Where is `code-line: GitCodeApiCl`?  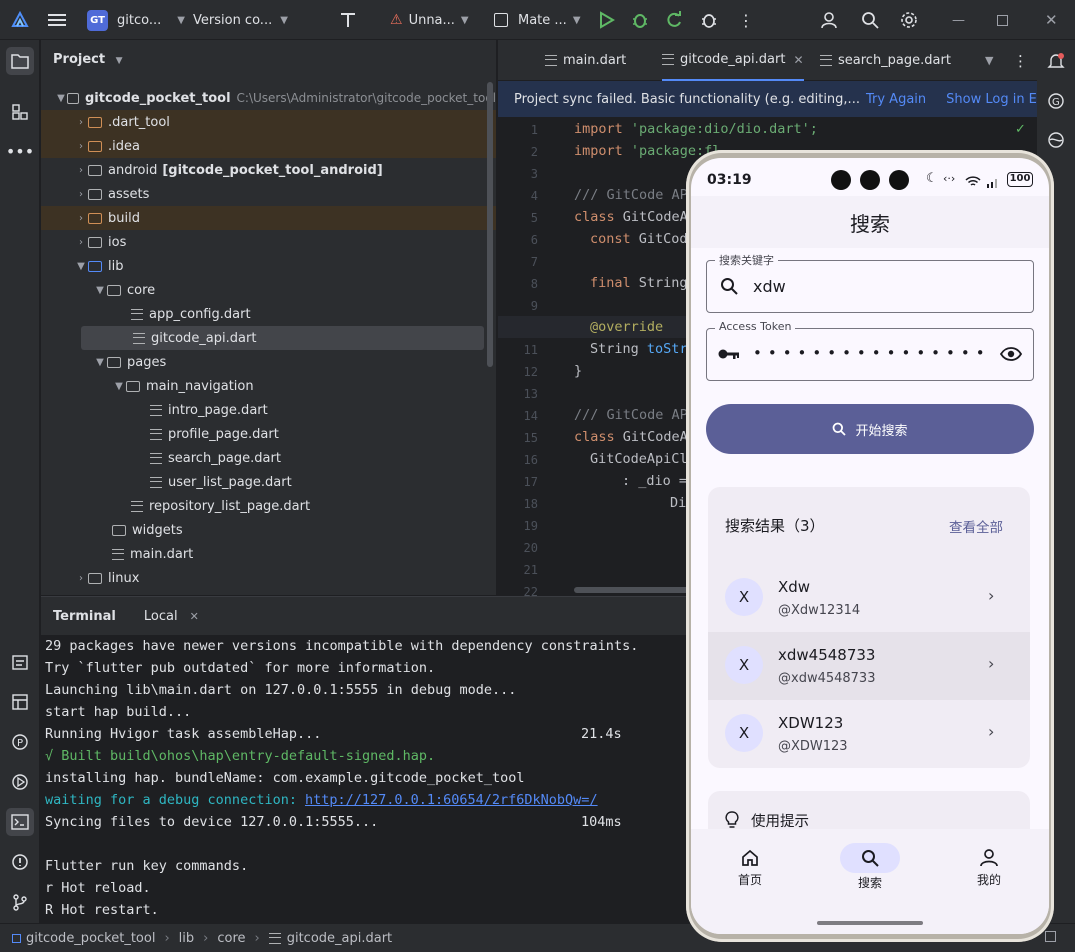
code-line: GitCodeApiCl is located at coordinates (639, 459).